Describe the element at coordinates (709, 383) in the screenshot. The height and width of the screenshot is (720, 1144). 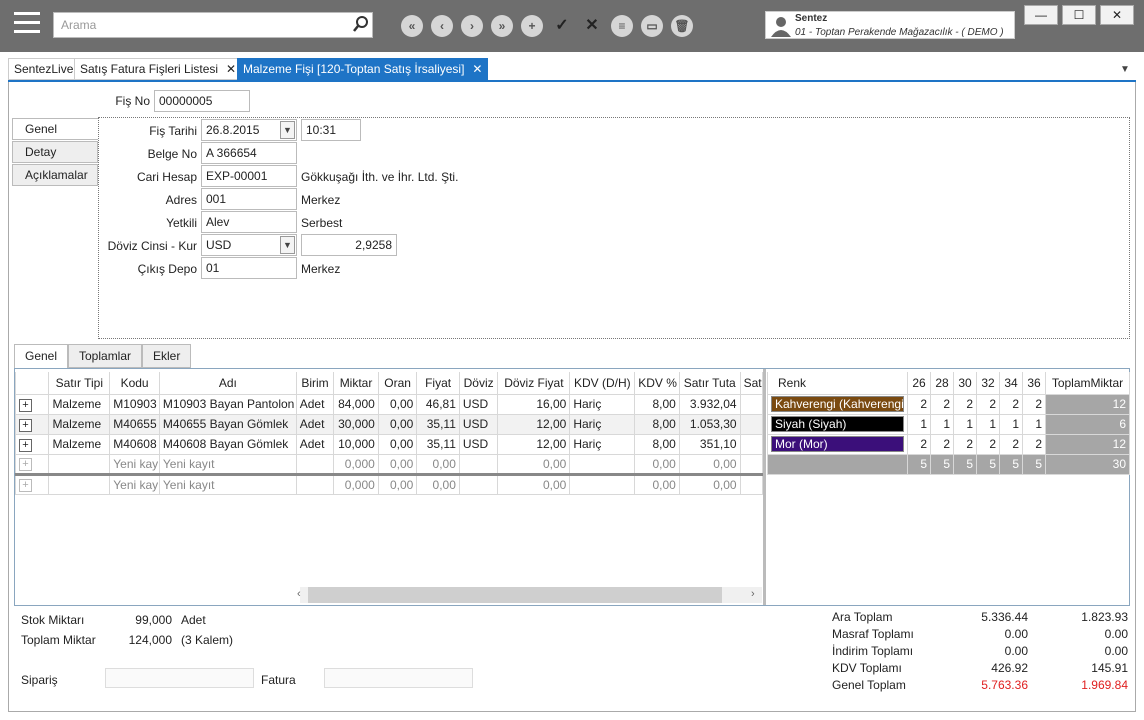
I see `grid-header: Satır Tuta` at that location.